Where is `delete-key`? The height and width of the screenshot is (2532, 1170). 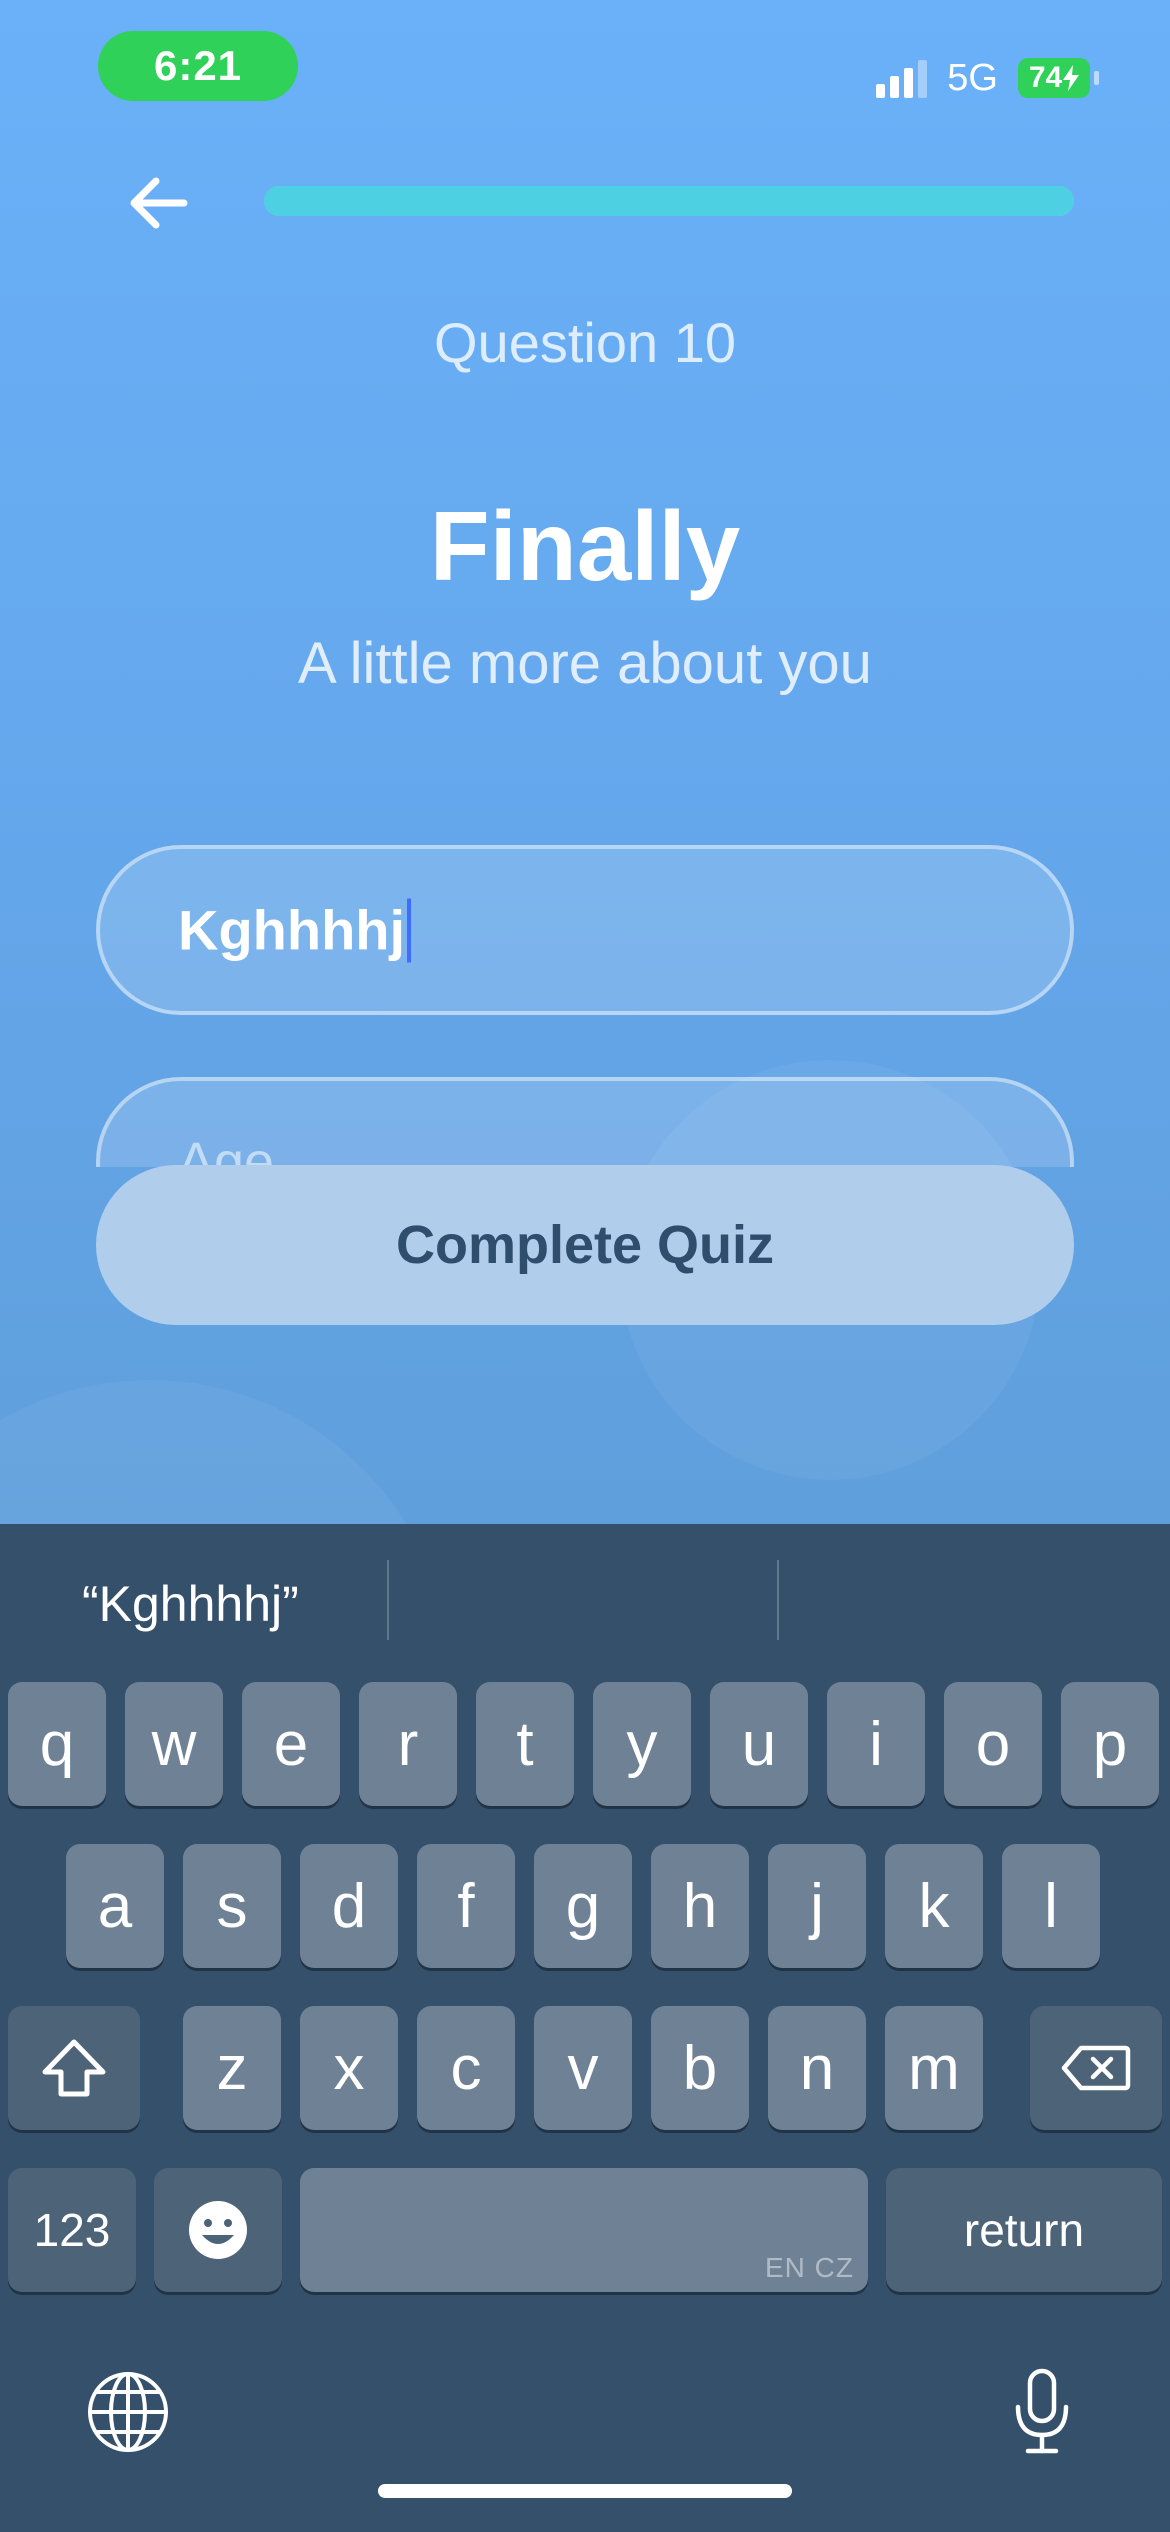 delete-key is located at coordinates (1096, 2068).